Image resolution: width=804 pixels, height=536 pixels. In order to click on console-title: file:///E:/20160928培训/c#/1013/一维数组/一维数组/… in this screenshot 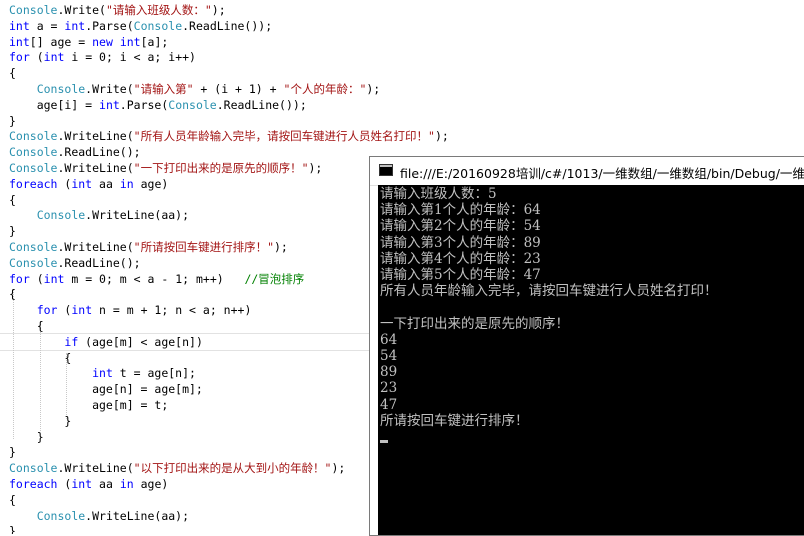, I will do `click(602, 173)`.